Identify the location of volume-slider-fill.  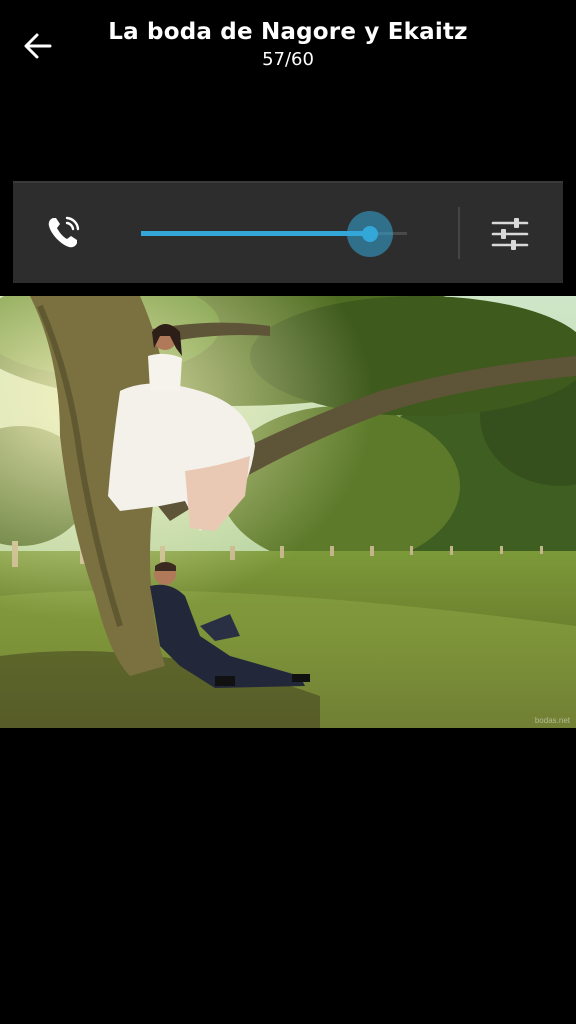
(255, 233).